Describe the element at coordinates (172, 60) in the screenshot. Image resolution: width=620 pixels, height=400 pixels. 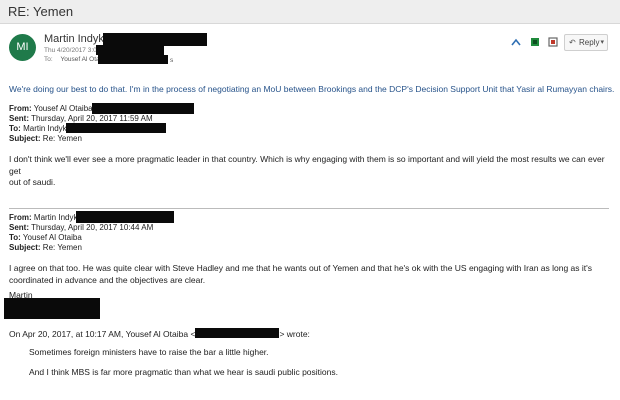
I see `recipient-suffix: s` at that location.